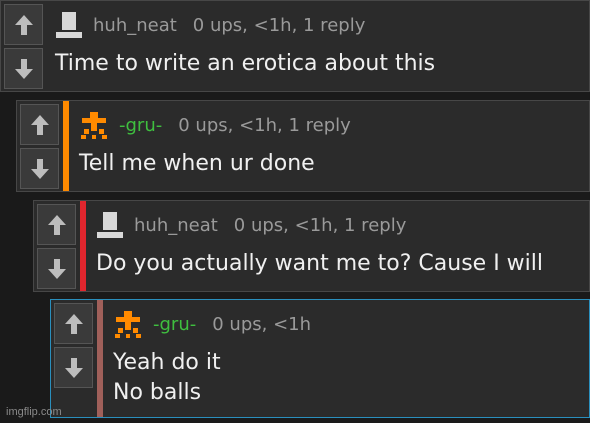  What do you see at coordinates (34, 412) in the screenshot?
I see `watermark: imgflip.com` at bounding box center [34, 412].